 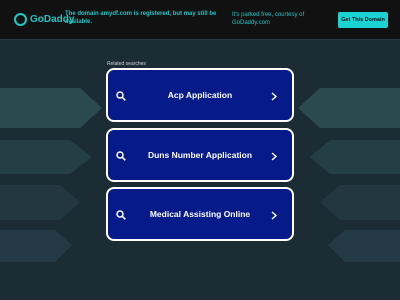 I want to click on related-link-label: Acp Application, so click(x=200, y=95).